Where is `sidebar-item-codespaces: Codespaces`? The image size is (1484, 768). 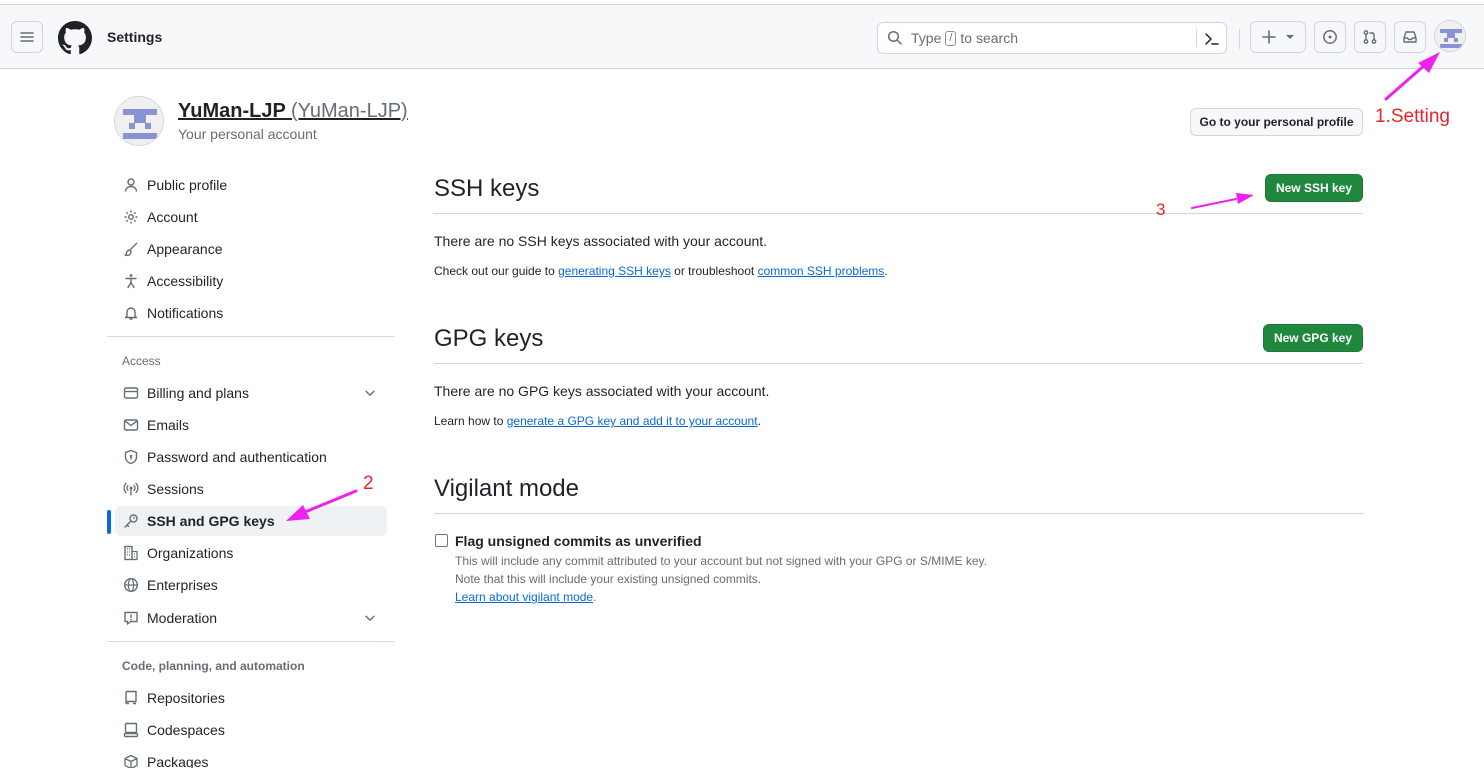
sidebar-item-codespaces: Codespaces is located at coordinates (251, 730).